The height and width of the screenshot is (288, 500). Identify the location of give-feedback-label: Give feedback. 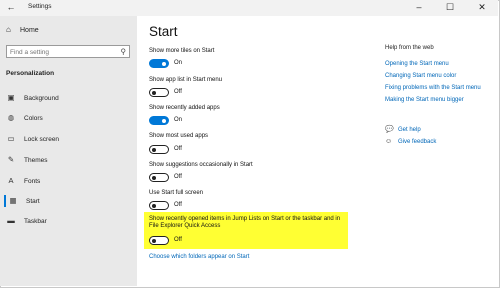
(417, 142).